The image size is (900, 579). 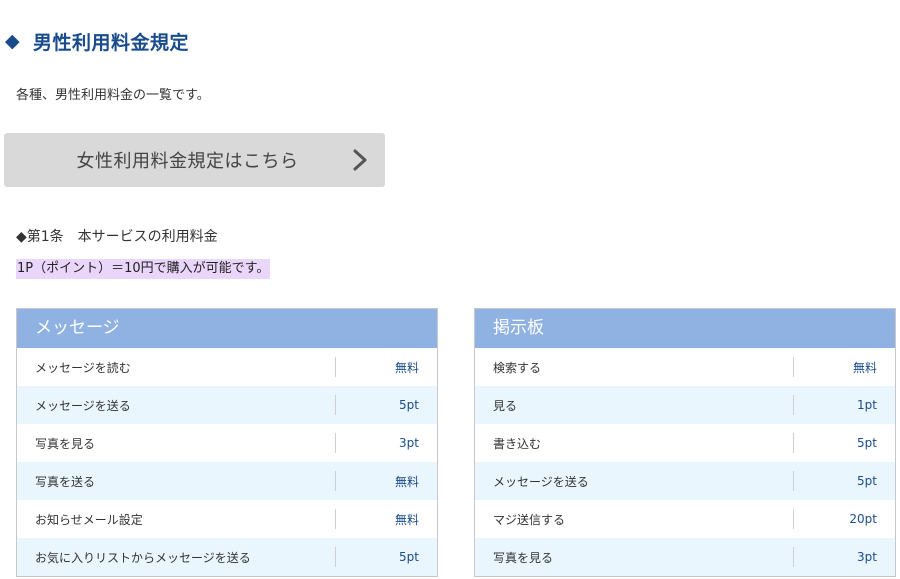 What do you see at coordinates (12, 41) in the screenshot?
I see `diamond-icon: ◆` at bounding box center [12, 41].